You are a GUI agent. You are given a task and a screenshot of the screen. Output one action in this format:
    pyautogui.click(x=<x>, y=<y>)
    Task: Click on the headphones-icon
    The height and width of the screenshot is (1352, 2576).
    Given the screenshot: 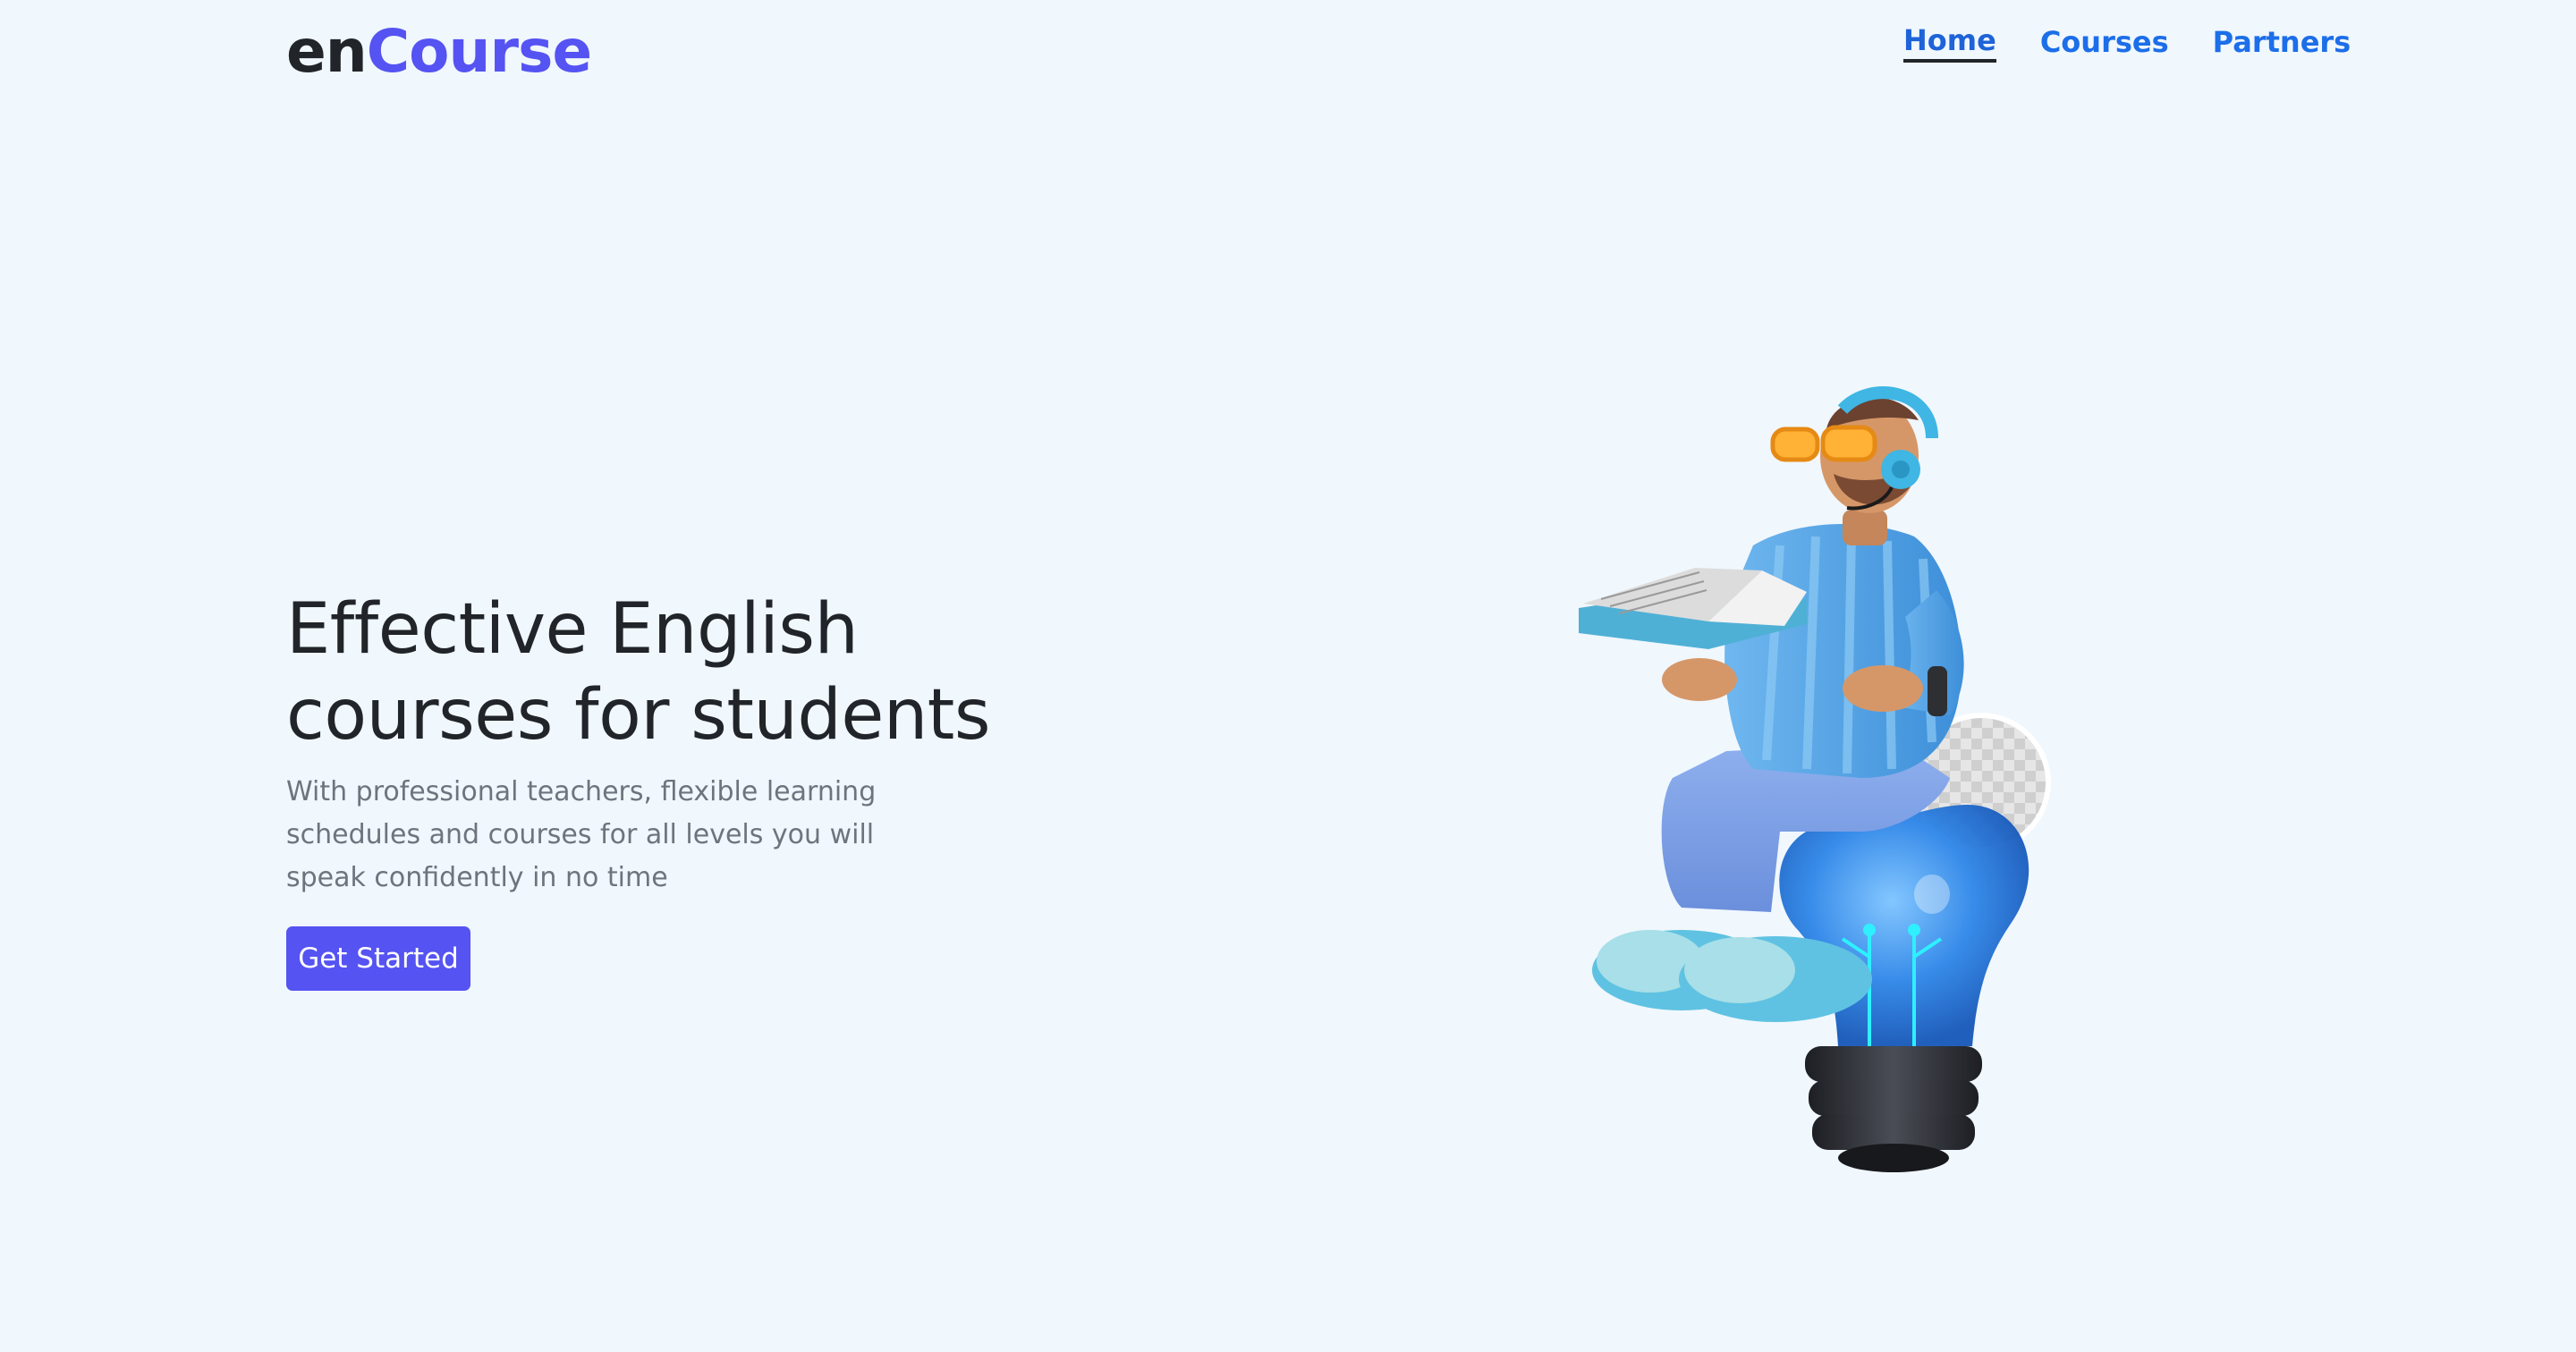 What is the action you would take?
    pyautogui.click(x=1901, y=469)
    